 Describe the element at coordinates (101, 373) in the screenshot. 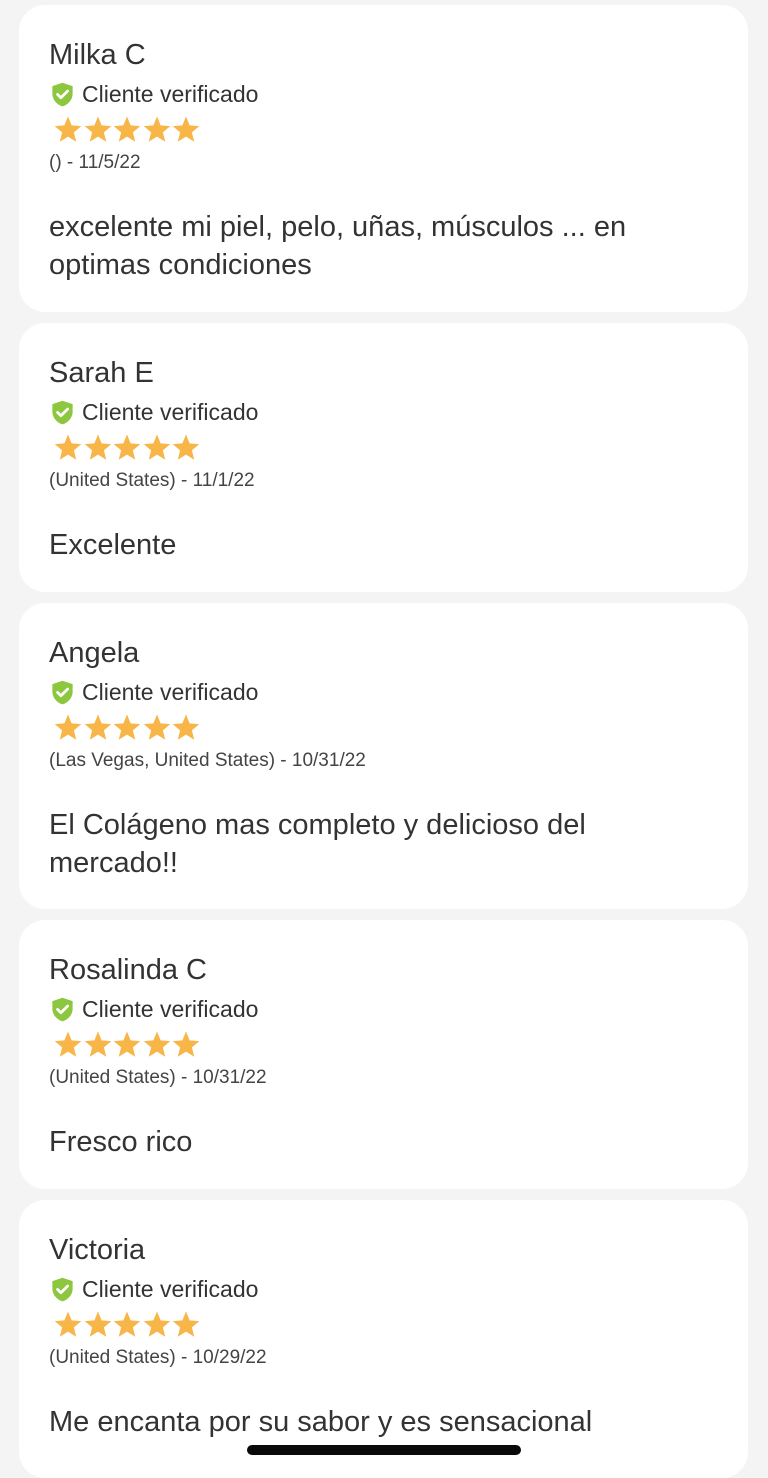

I see `reviewer-name: Sarah E` at that location.